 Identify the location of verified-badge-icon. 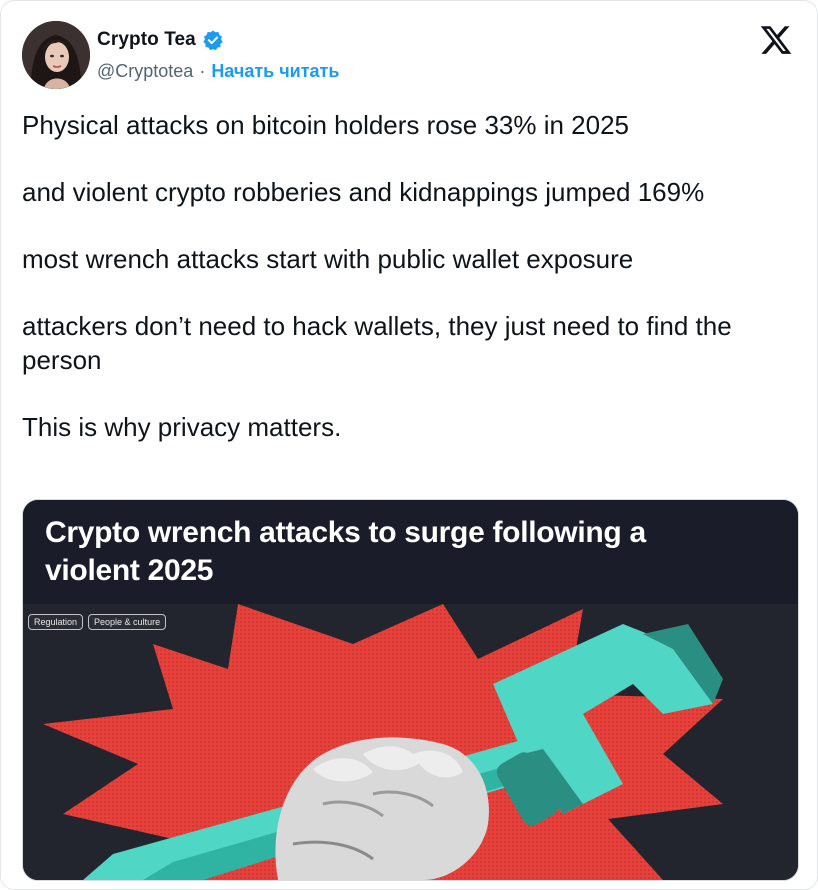
(213, 40).